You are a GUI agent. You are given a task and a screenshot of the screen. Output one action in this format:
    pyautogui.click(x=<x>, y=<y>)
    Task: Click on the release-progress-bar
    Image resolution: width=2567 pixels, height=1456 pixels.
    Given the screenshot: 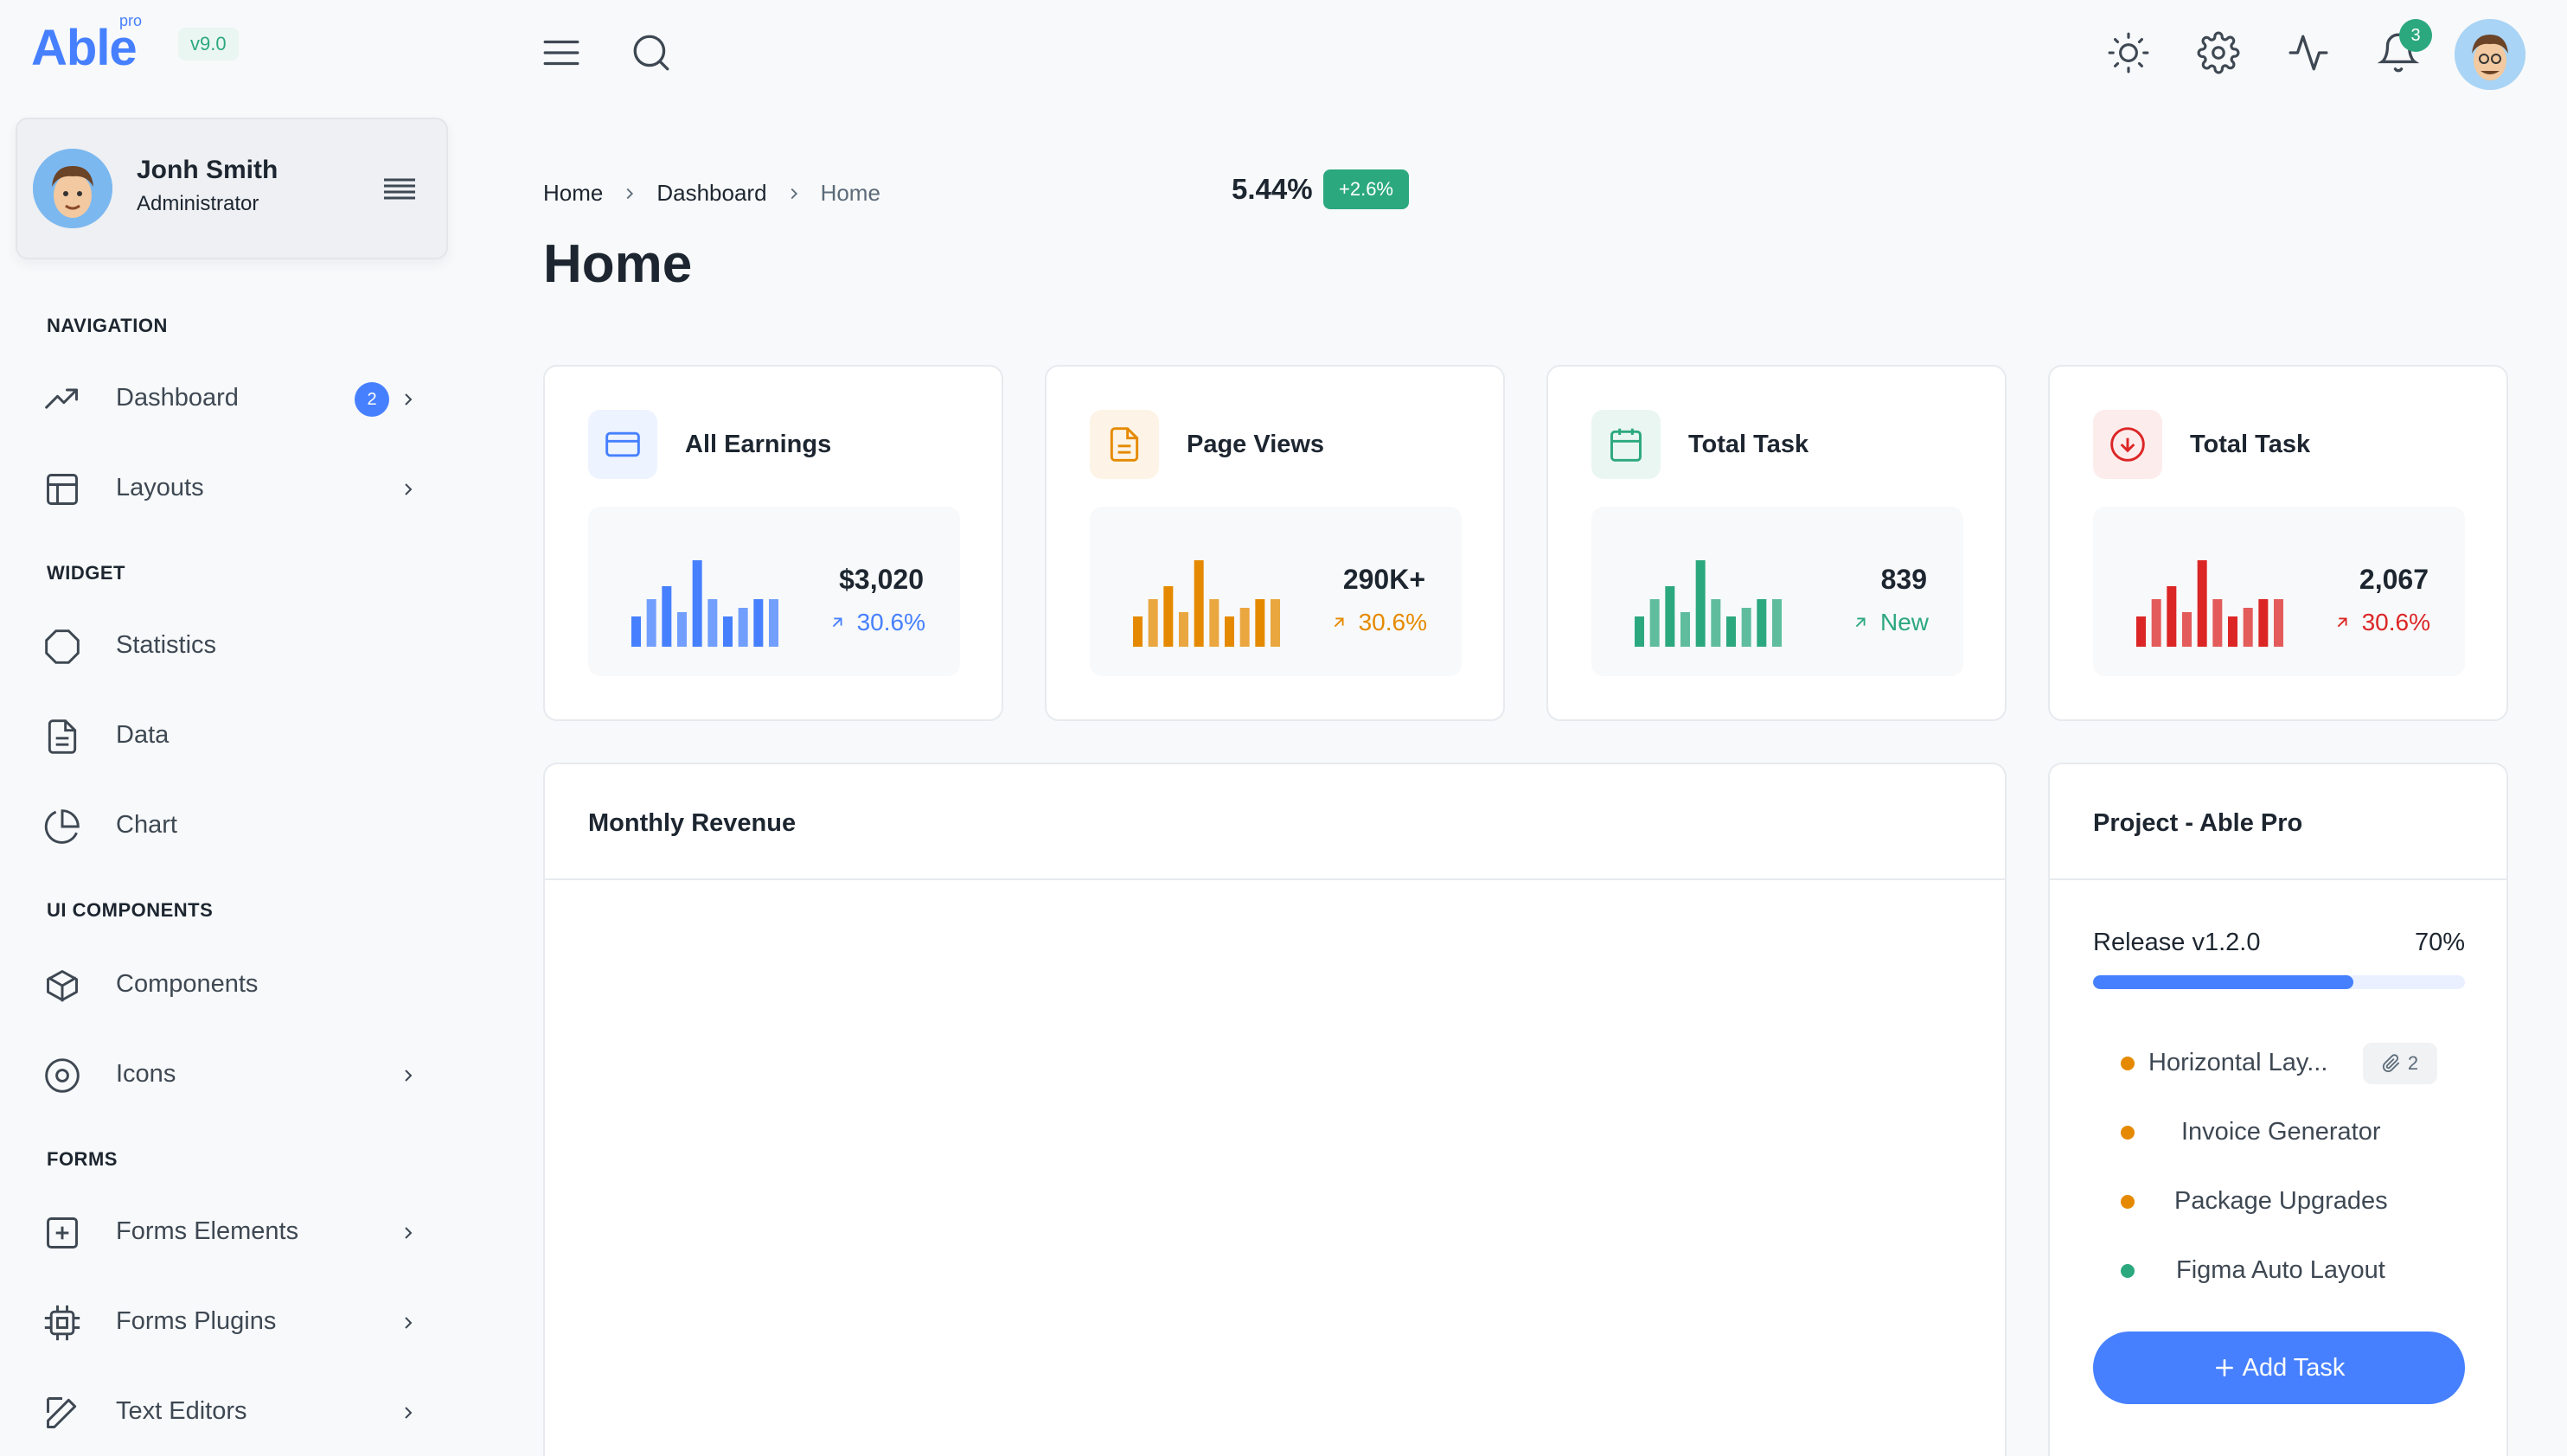 What is the action you would take?
    pyautogui.click(x=2279, y=982)
    